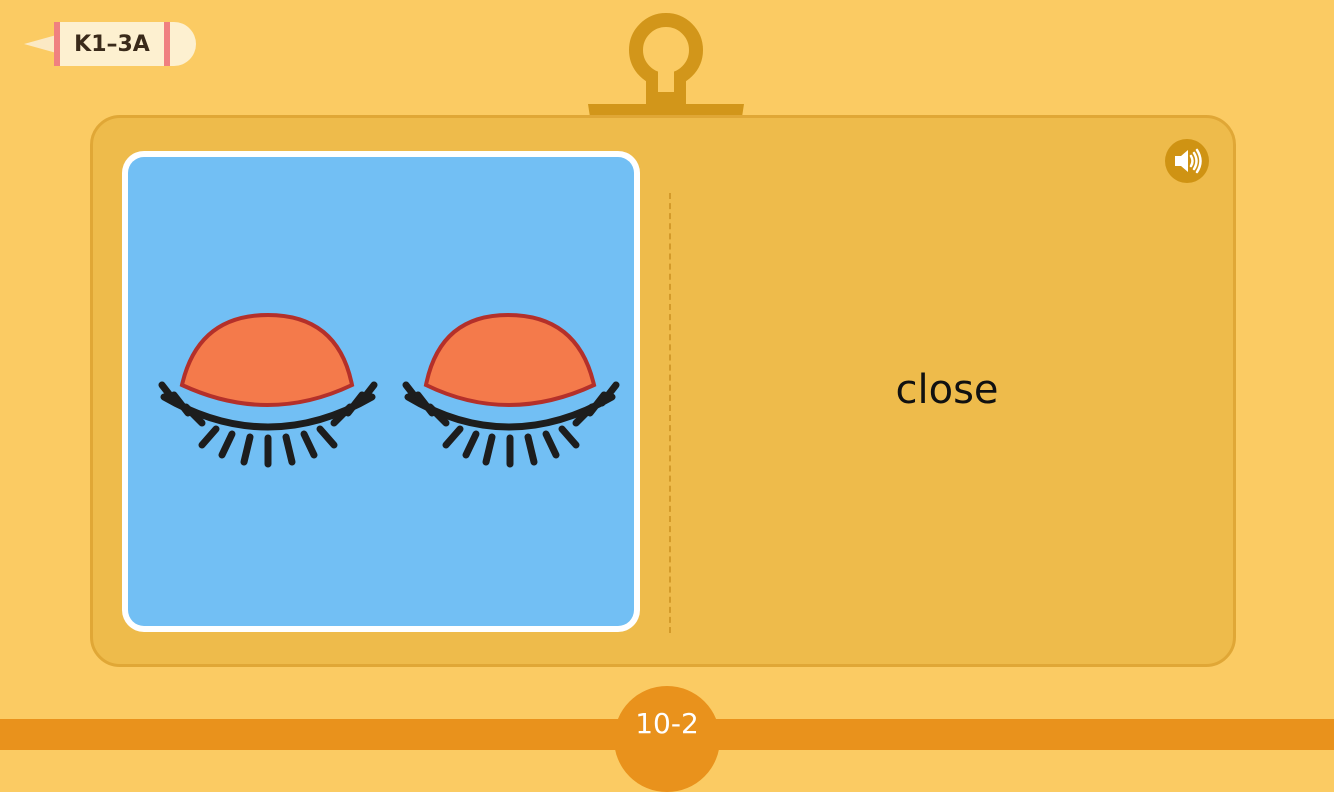  I want to click on level-tag-label: K1–3A, so click(112, 44).